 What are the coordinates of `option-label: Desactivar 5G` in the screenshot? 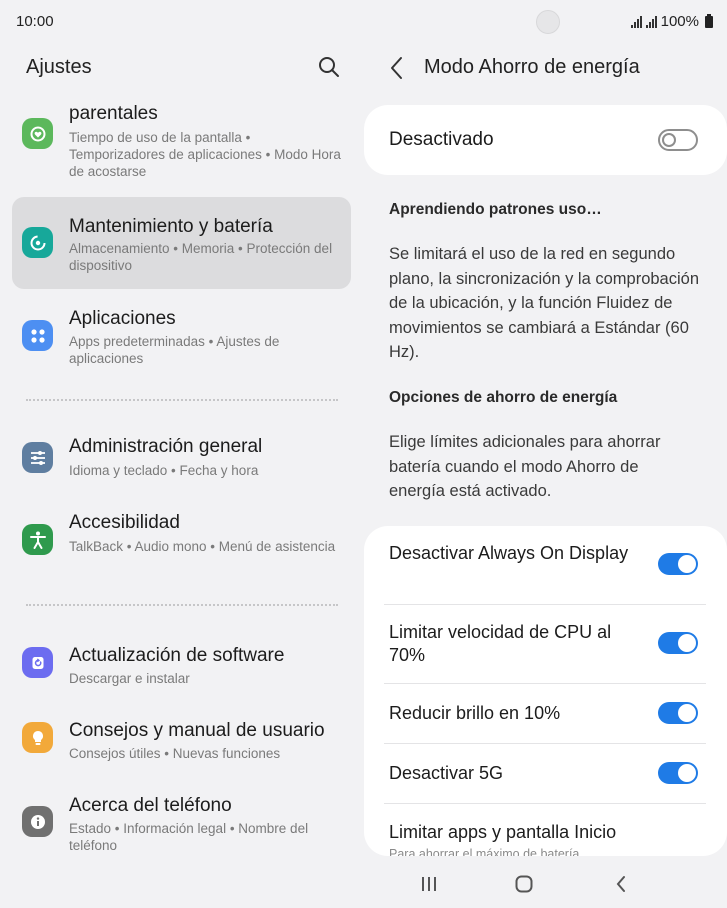 It's located at (446, 773).